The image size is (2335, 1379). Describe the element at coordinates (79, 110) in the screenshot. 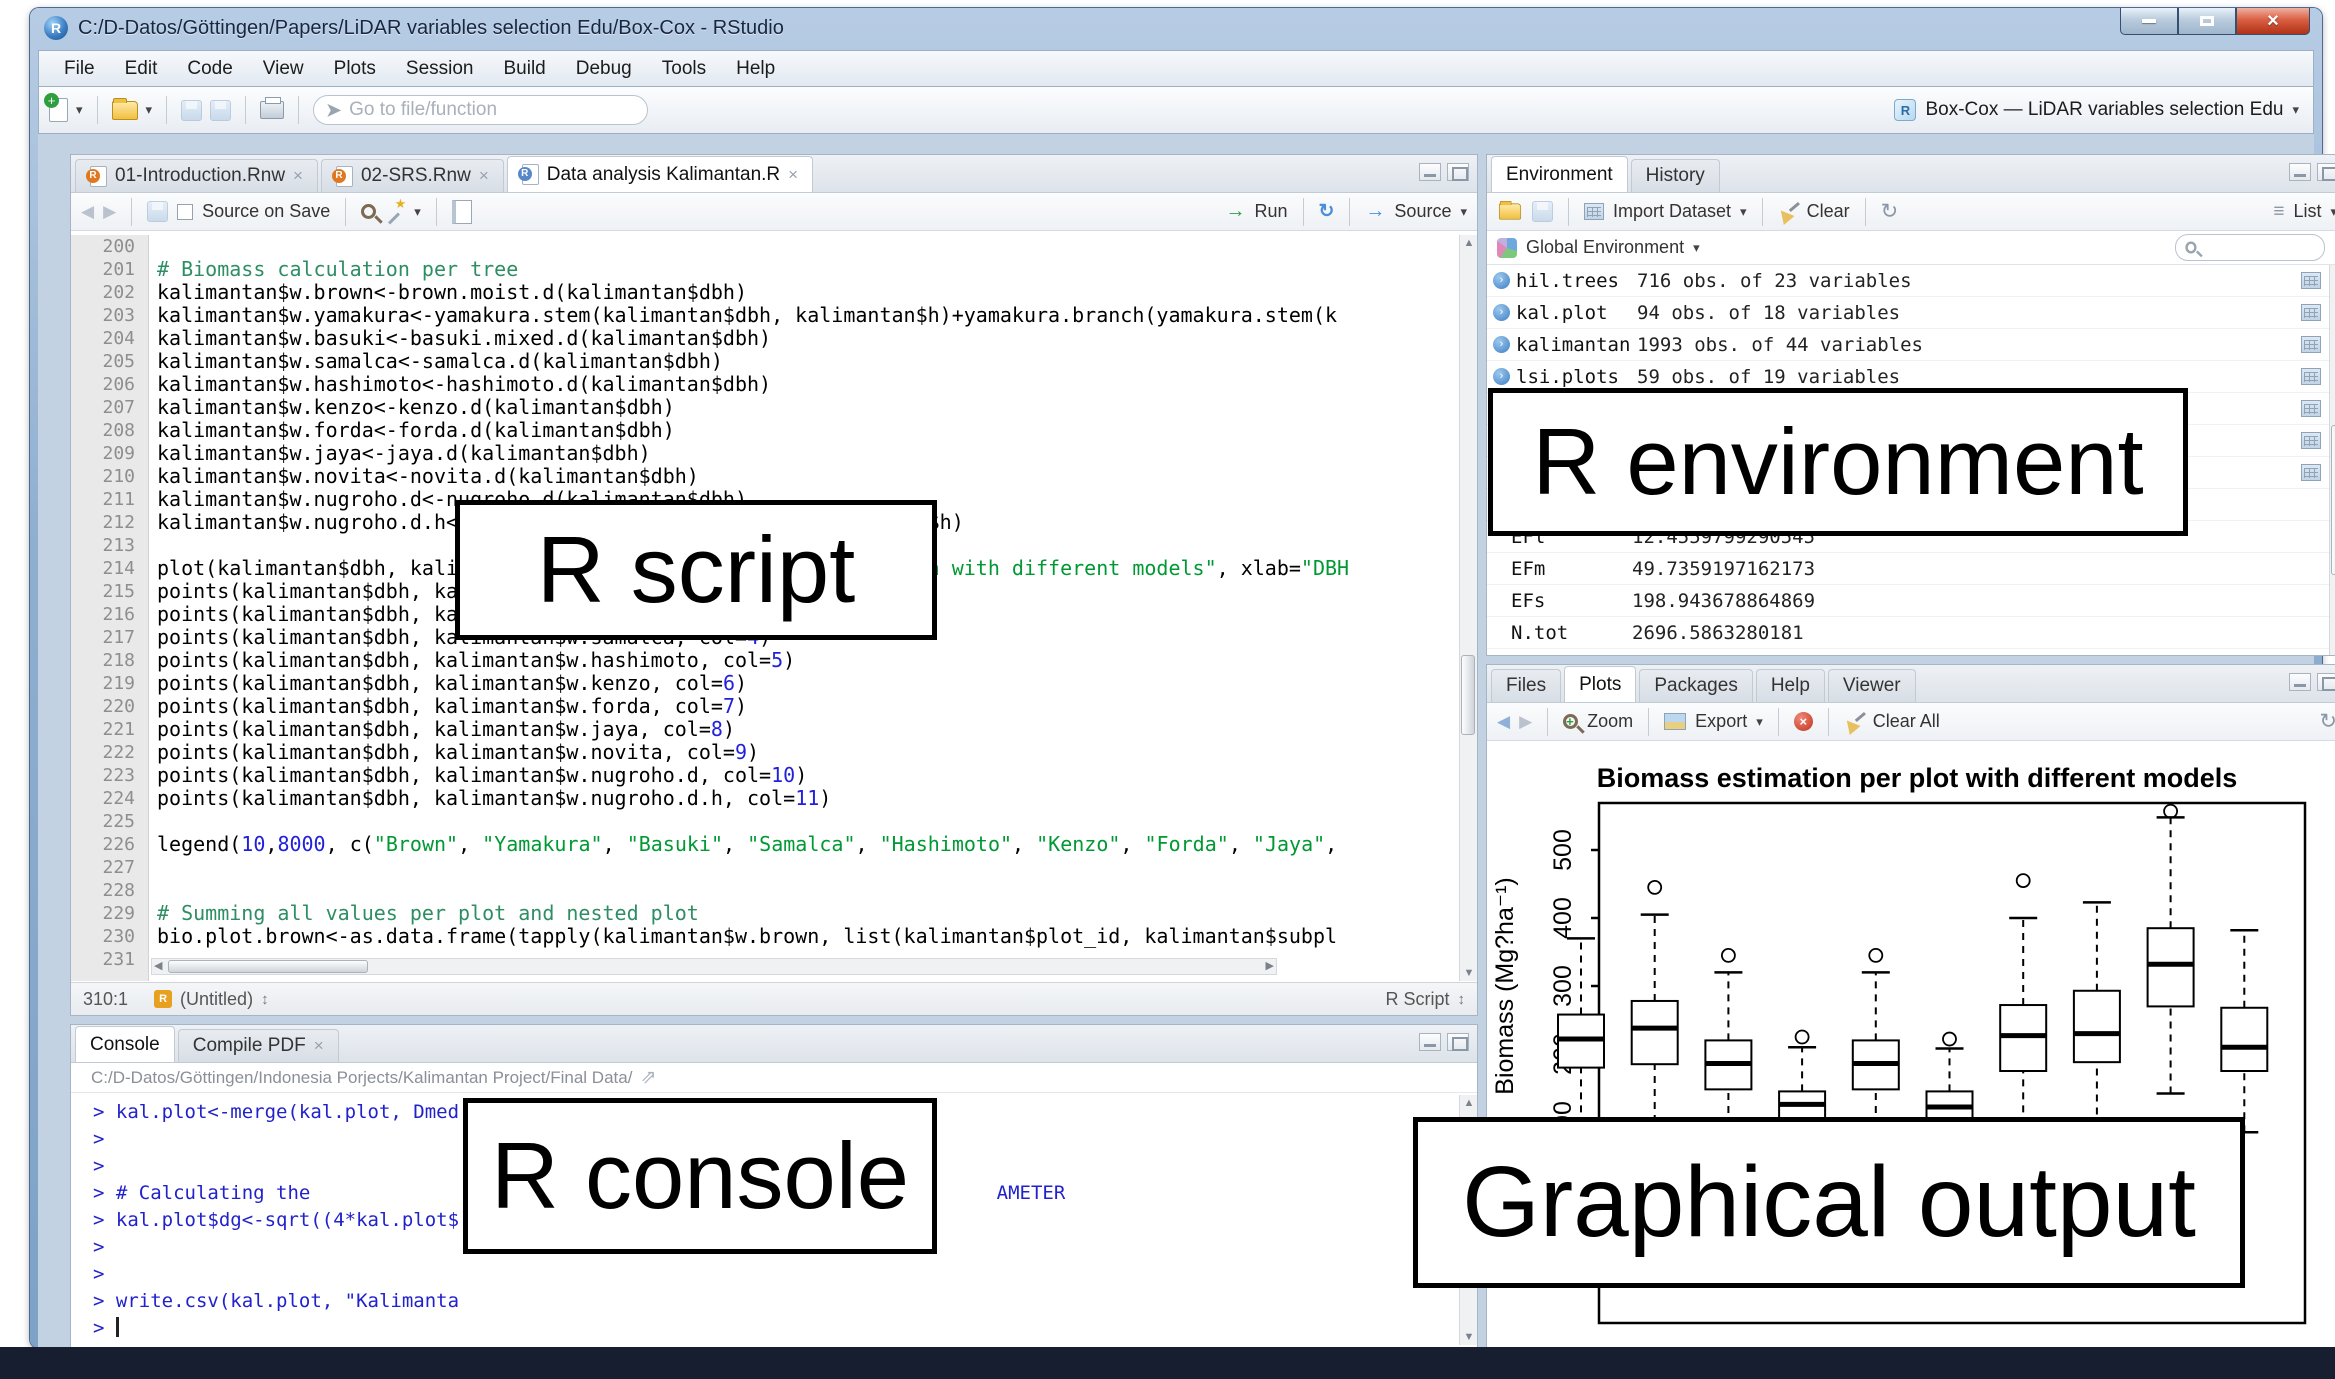

I see `new-file-caret-icon: ▾` at that location.